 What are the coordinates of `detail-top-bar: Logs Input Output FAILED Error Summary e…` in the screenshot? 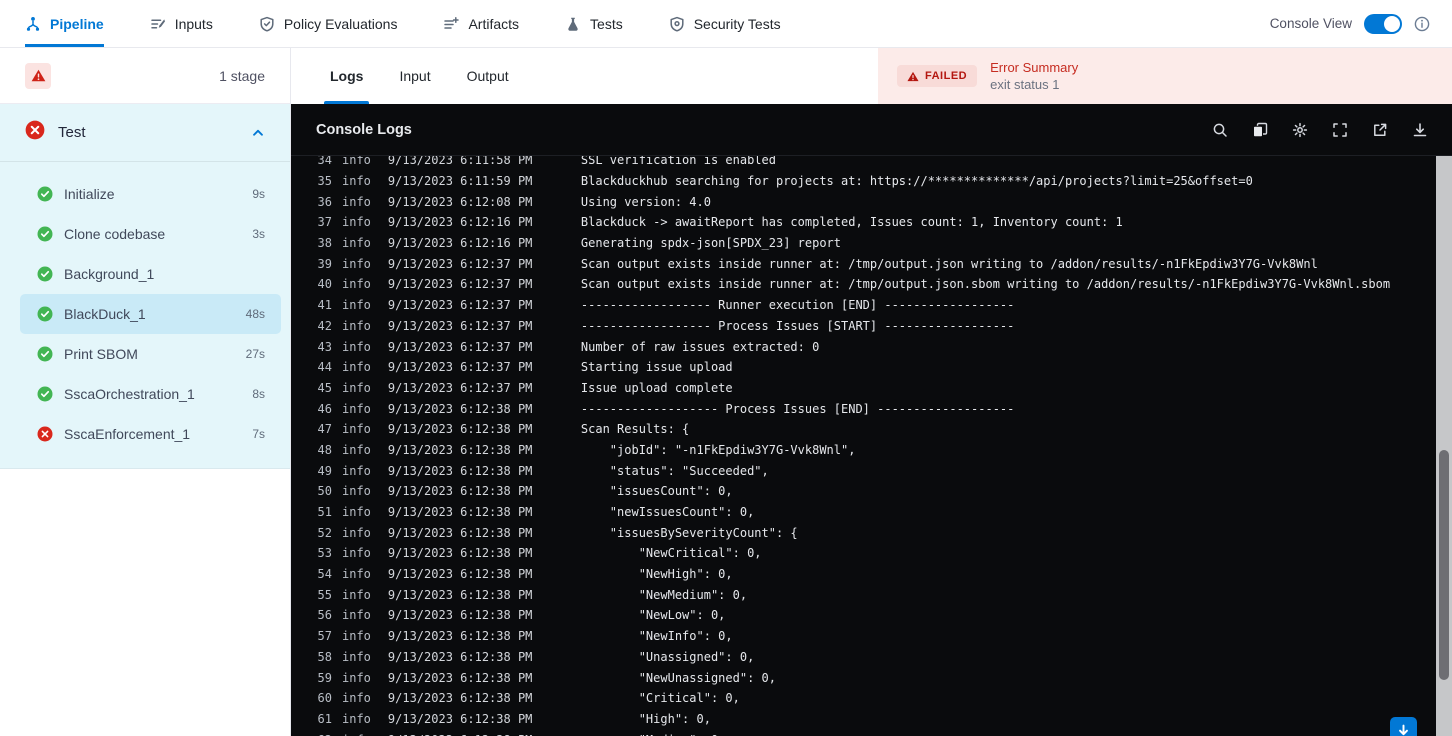 It's located at (871, 76).